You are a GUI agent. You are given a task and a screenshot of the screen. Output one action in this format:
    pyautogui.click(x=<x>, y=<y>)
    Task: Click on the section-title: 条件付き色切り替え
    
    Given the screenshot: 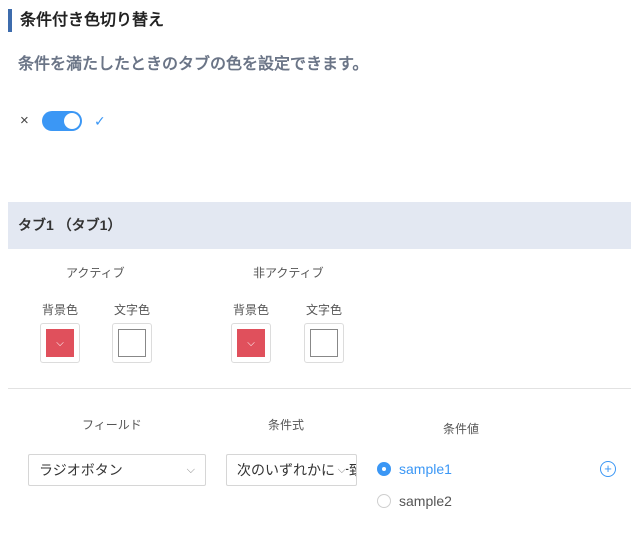 What is the action you would take?
    pyautogui.click(x=86, y=20)
    